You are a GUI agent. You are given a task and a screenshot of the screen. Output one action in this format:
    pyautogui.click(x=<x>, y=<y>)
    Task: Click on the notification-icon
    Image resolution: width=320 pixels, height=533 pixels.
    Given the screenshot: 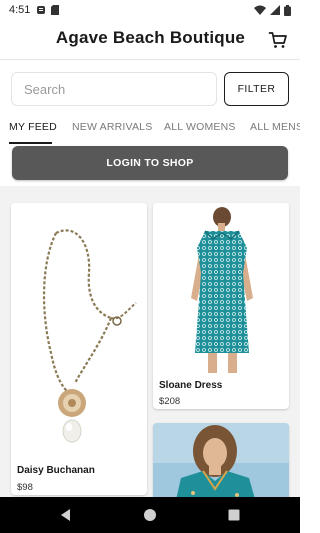 What is the action you would take?
    pyautogui.click(x=41, y=10)
    